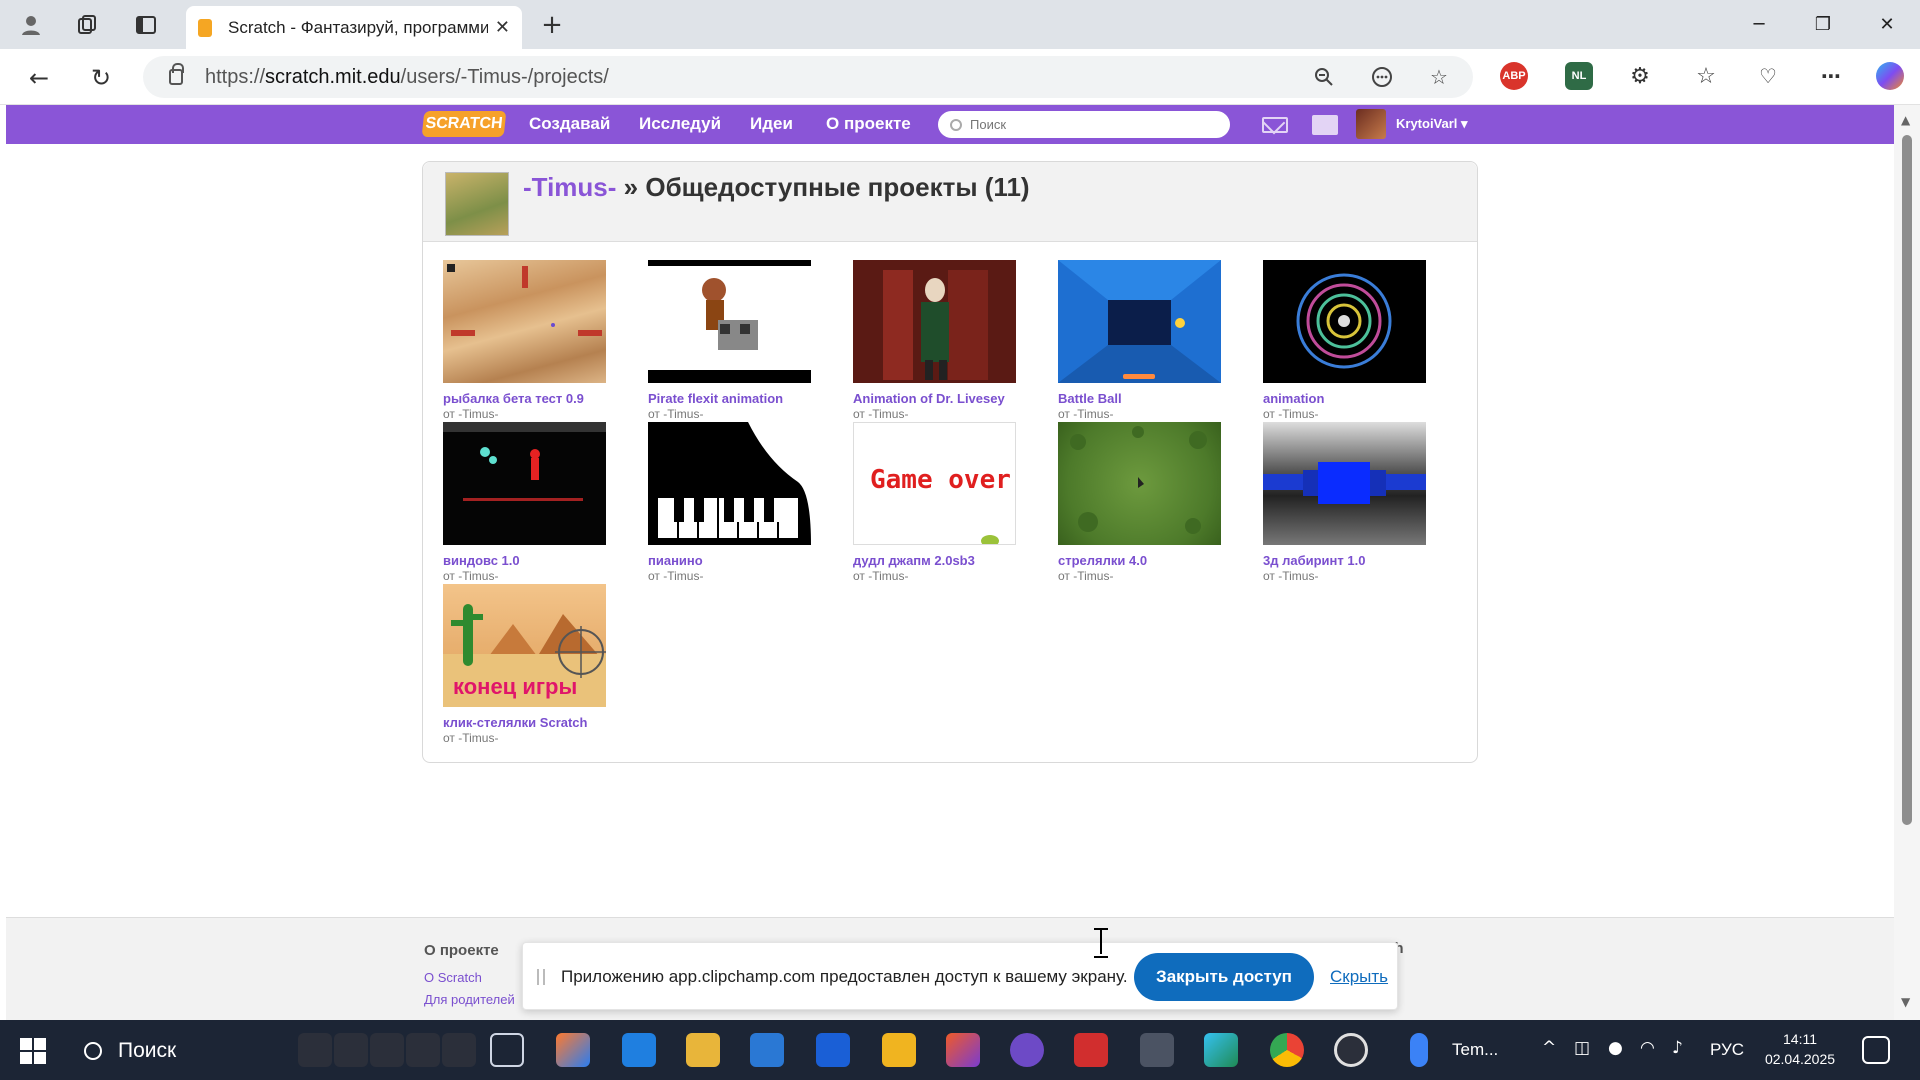 The height and width of the screenshot is (1080, 1920). Describe the element at coordinates (1221, 1050) in the screenshot. I see `edge-icon` at that location.